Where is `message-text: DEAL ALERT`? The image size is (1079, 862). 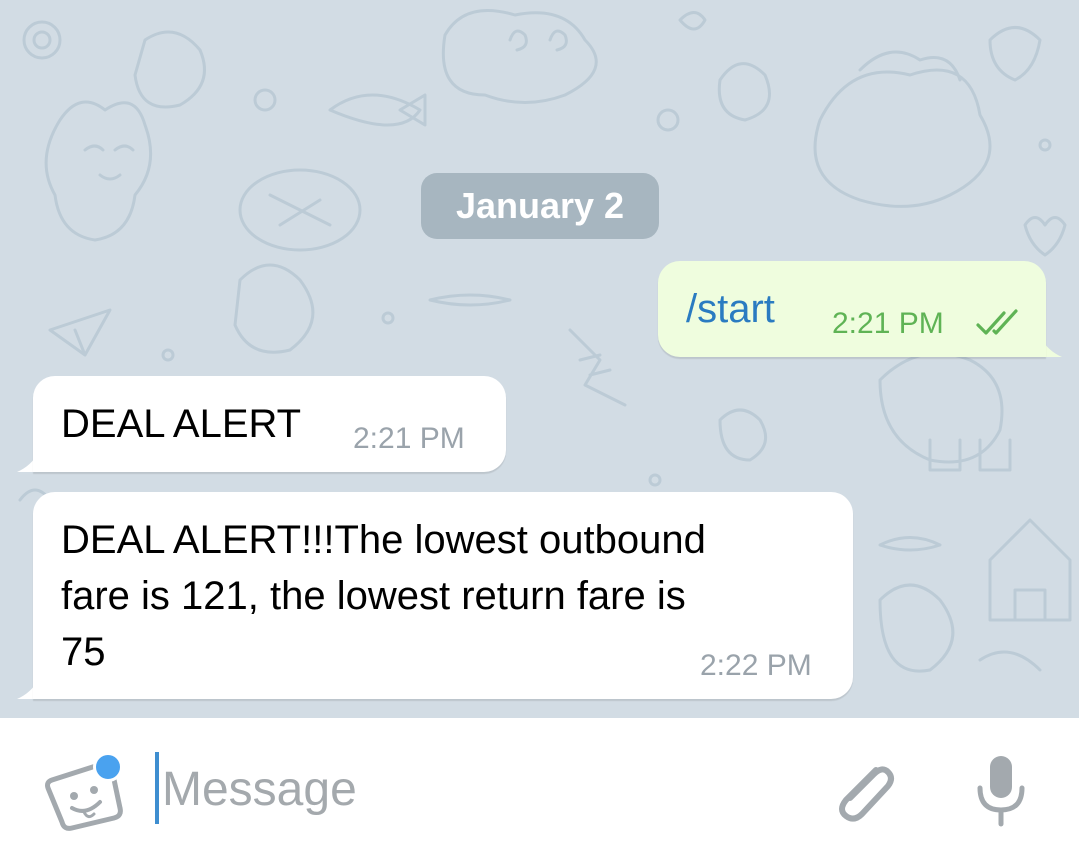
message-text: DEAL ALERT is located at coordinates (181, 424).